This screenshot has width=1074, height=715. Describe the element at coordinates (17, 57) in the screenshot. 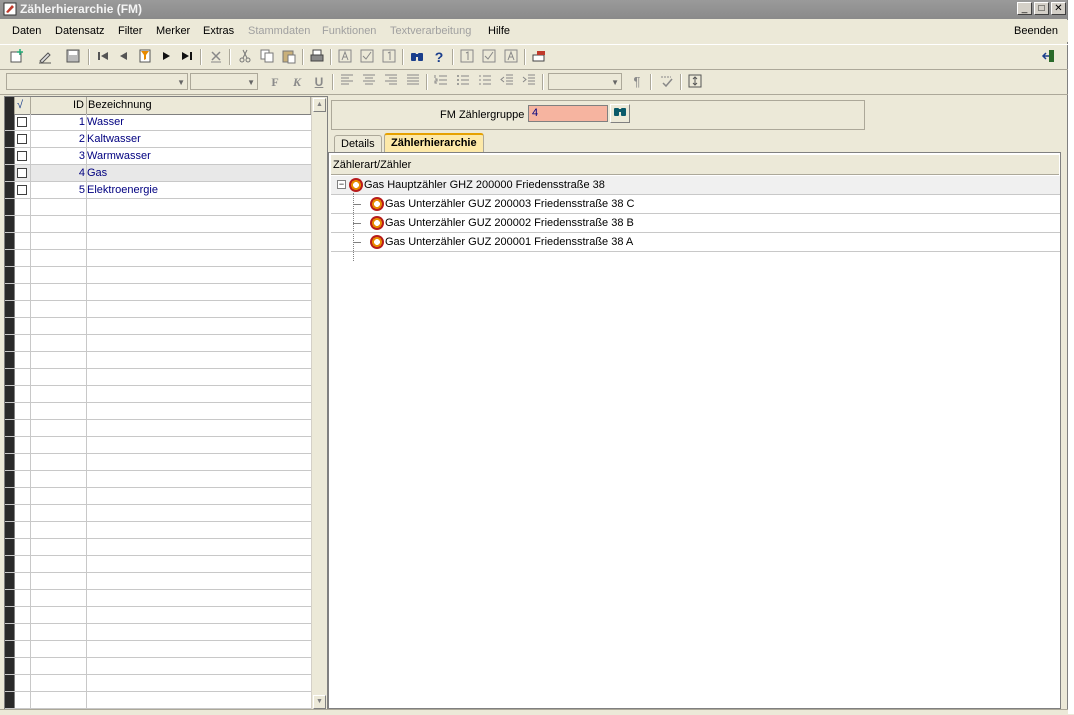

I see `new-record-icon` at that location.